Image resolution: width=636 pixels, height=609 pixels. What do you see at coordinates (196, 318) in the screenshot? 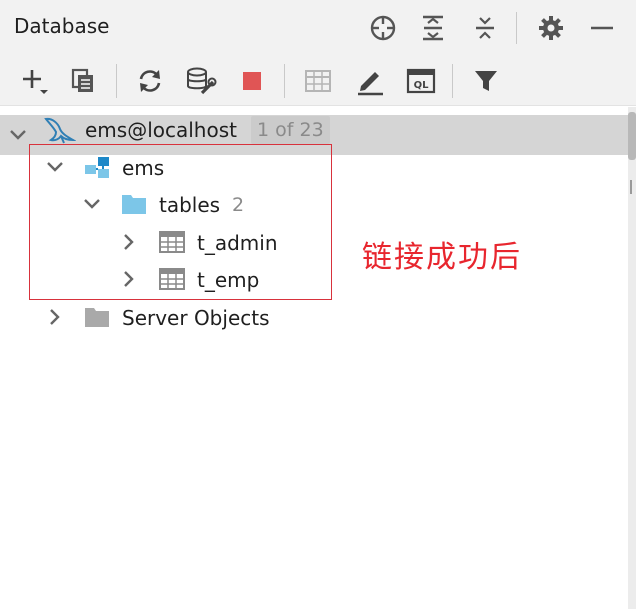
I see `server-objects-label: Server Objects` at bounding box center [196, 318].